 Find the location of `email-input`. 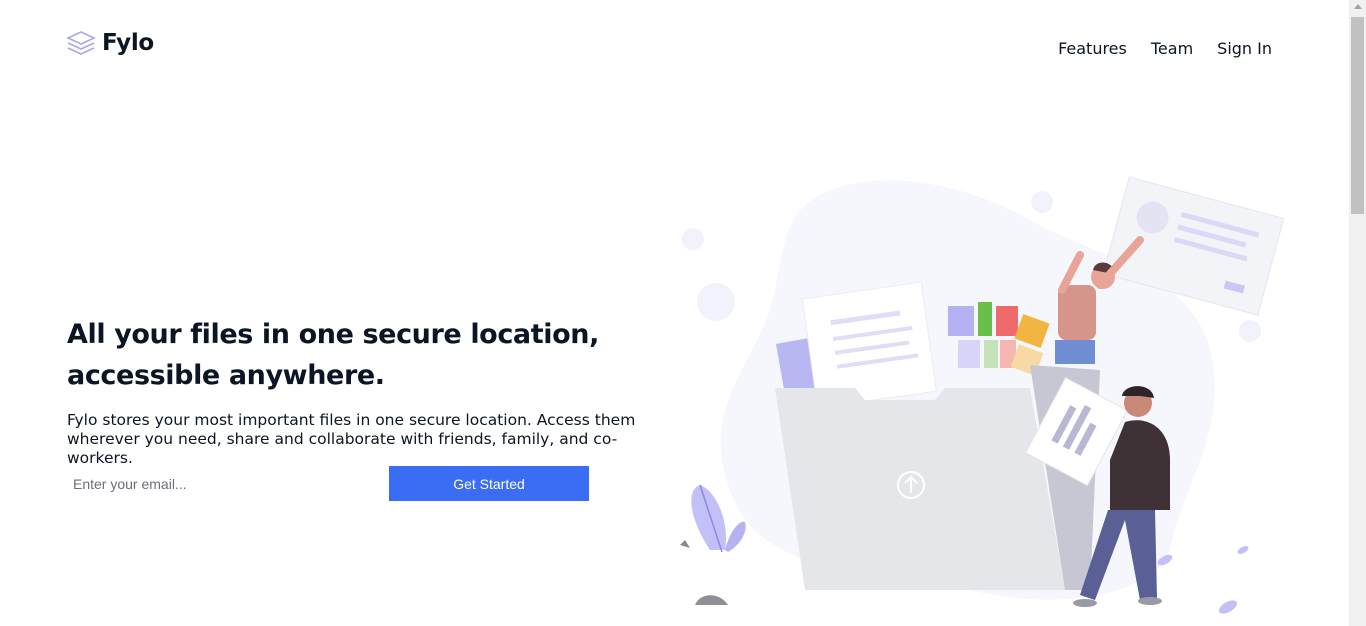

email-input is located at coordinates (223, 483).